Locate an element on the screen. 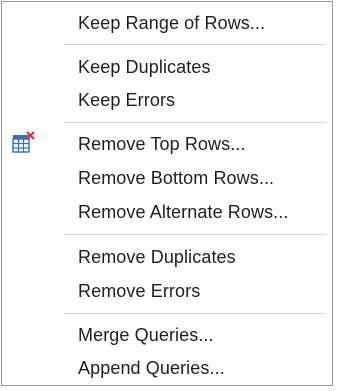 The image size is (342, 391). menu-item-label: Keep Errors is located at coordinates (127, 100).